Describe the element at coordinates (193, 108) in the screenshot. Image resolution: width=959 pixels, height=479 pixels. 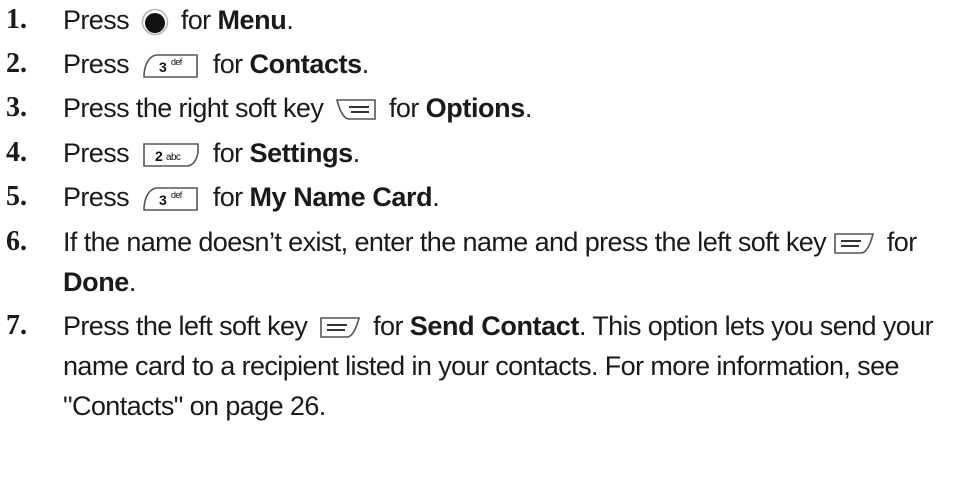
I see `step-text: Press the right soft key` at that location.